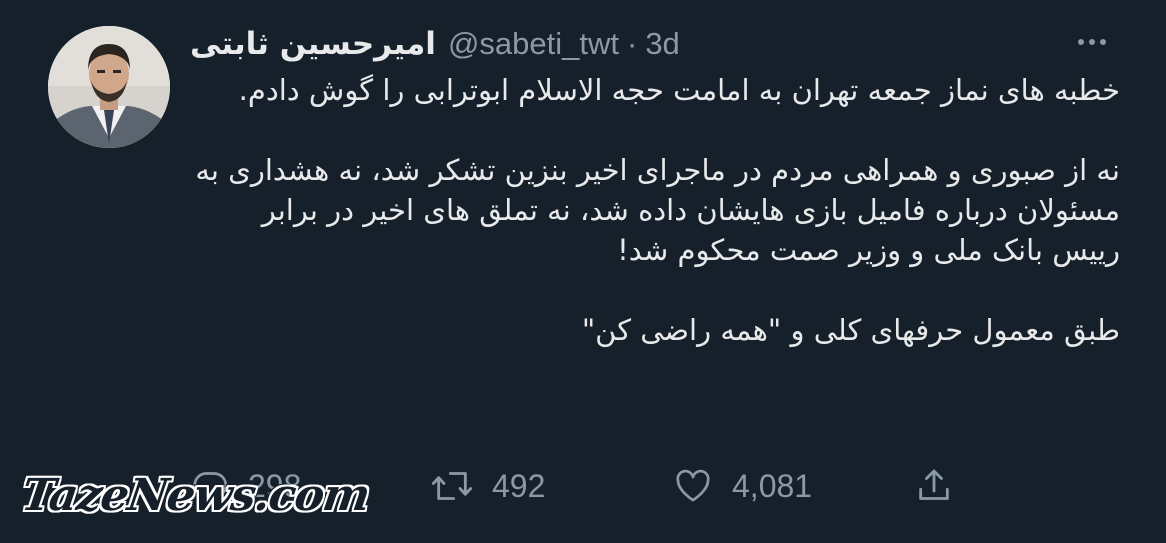 The height and width of the screenshot is (543, 1166). What do you see at coordinates (452, 486) in the screenshot?
I see `retweet-icon` at bounding box center [452, 486].